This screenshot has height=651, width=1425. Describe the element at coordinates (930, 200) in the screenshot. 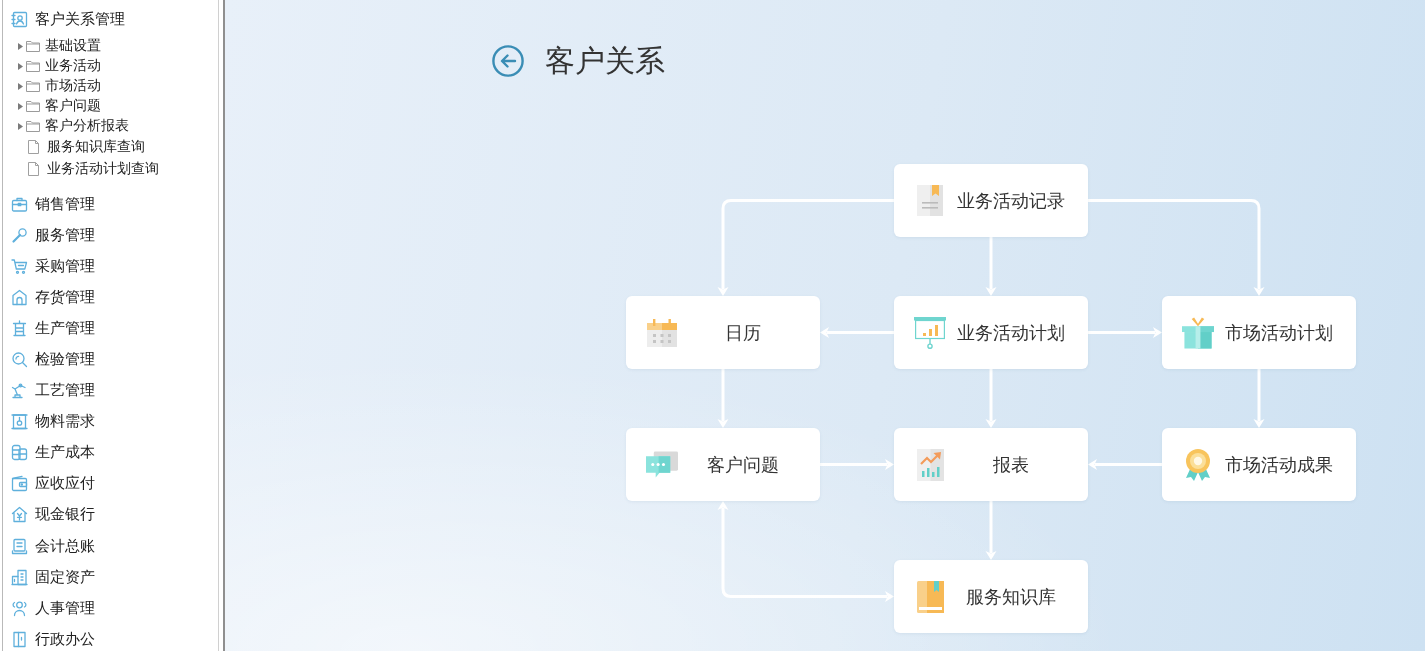

I see `document-icon` at that location.